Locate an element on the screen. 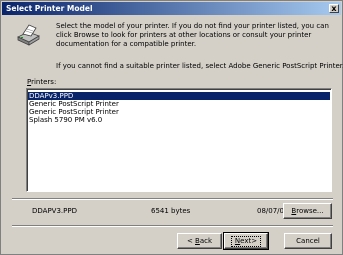  file-size: 6541 bytes is located at coordinates (171, 211).